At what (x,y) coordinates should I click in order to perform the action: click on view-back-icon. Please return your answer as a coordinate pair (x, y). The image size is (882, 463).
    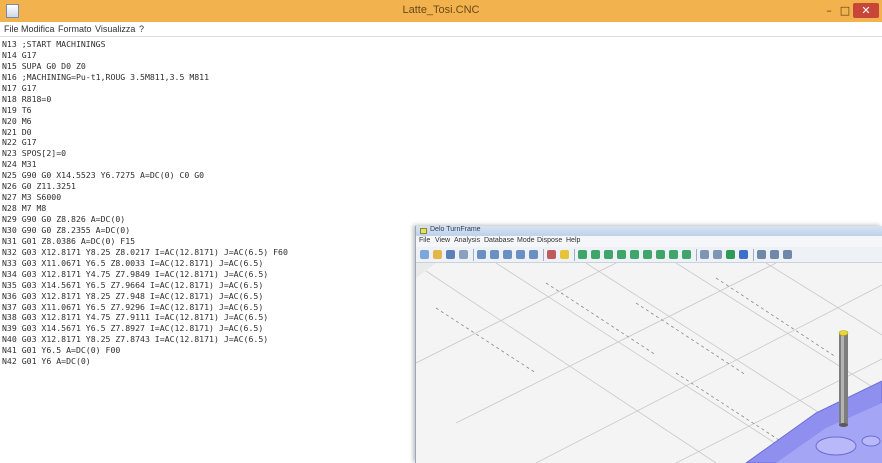
    Looking at the image, I should click on (595, 254).